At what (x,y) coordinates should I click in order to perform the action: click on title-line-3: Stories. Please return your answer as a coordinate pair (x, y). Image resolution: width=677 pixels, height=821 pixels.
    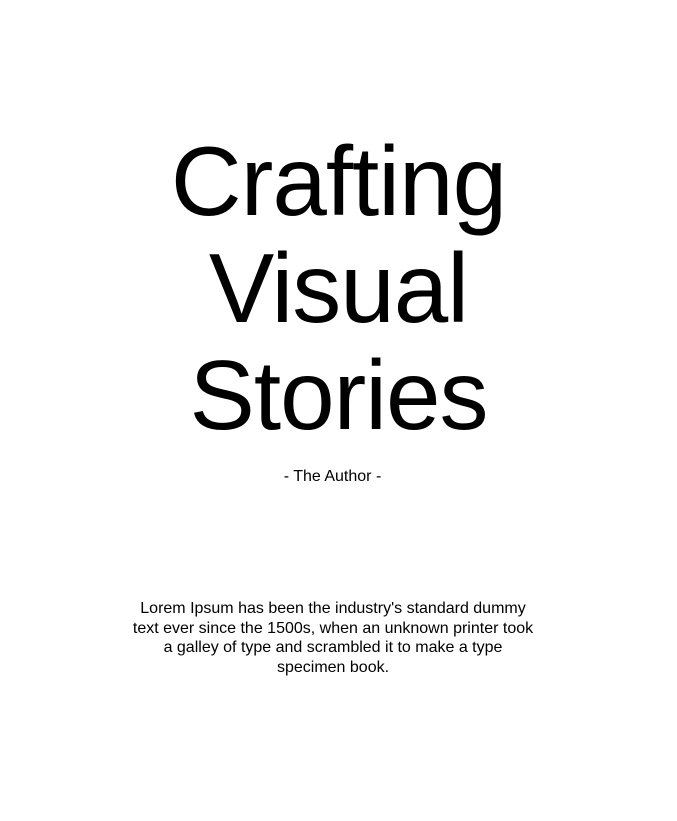
    Looking at the image, I should click on (338, 395).